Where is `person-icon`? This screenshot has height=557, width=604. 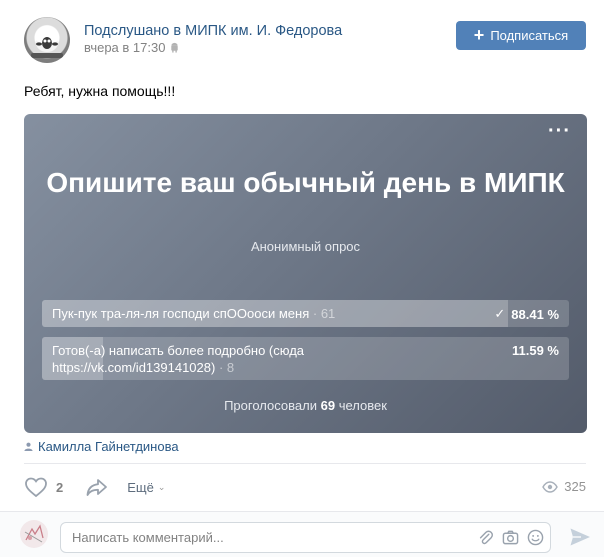 person-icon is located at coordinates (28, 446).